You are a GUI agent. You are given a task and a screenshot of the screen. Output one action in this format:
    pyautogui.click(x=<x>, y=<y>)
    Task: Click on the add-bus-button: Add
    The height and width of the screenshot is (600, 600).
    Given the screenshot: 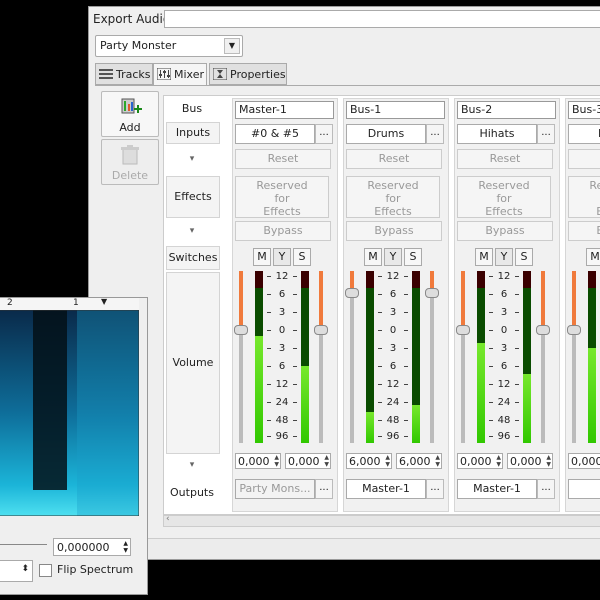 What is the action you would take?
    pyautogui.click(x=130, y=114)
    